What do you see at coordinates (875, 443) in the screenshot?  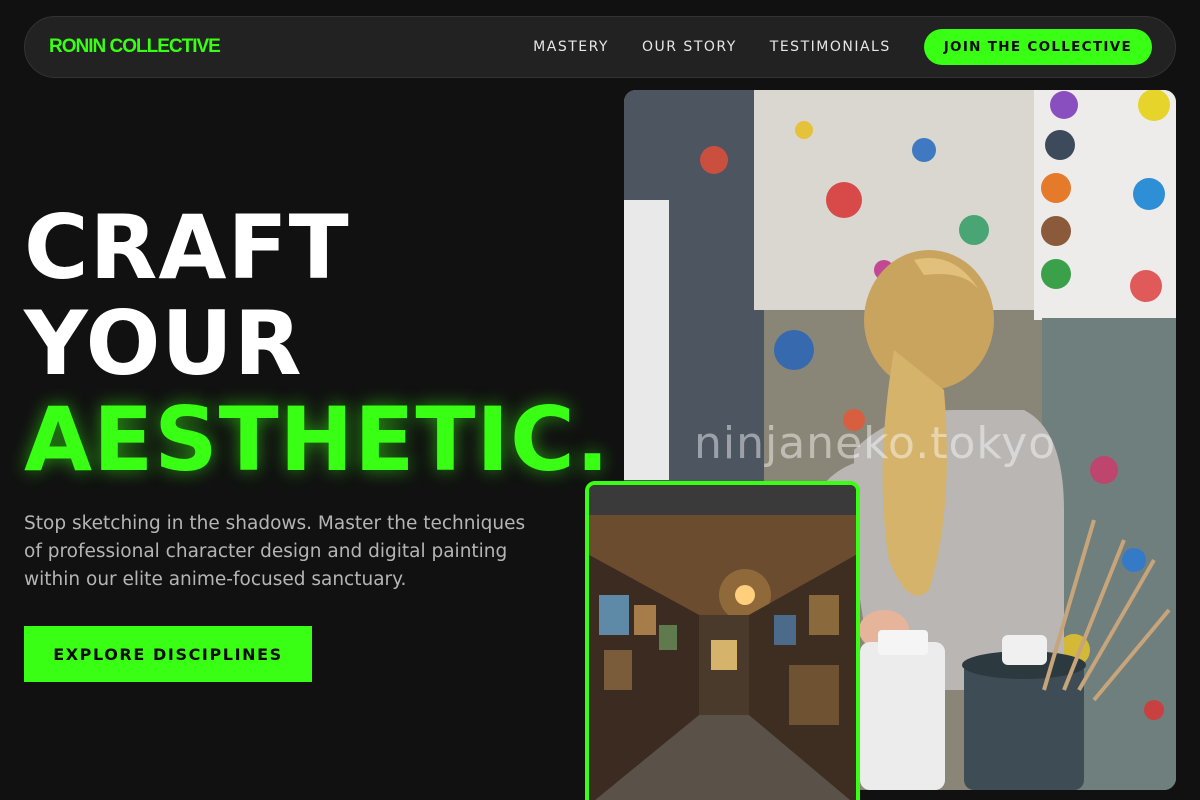 I see `photo-watermark: ninjaneko.tokyo` at bounding box center [875, 443].